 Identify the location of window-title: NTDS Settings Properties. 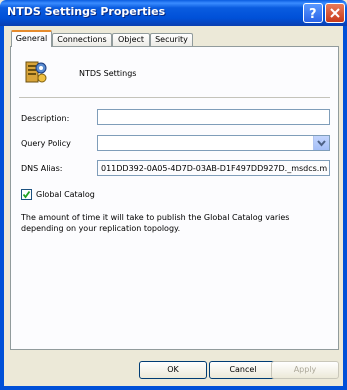
(86, 11).